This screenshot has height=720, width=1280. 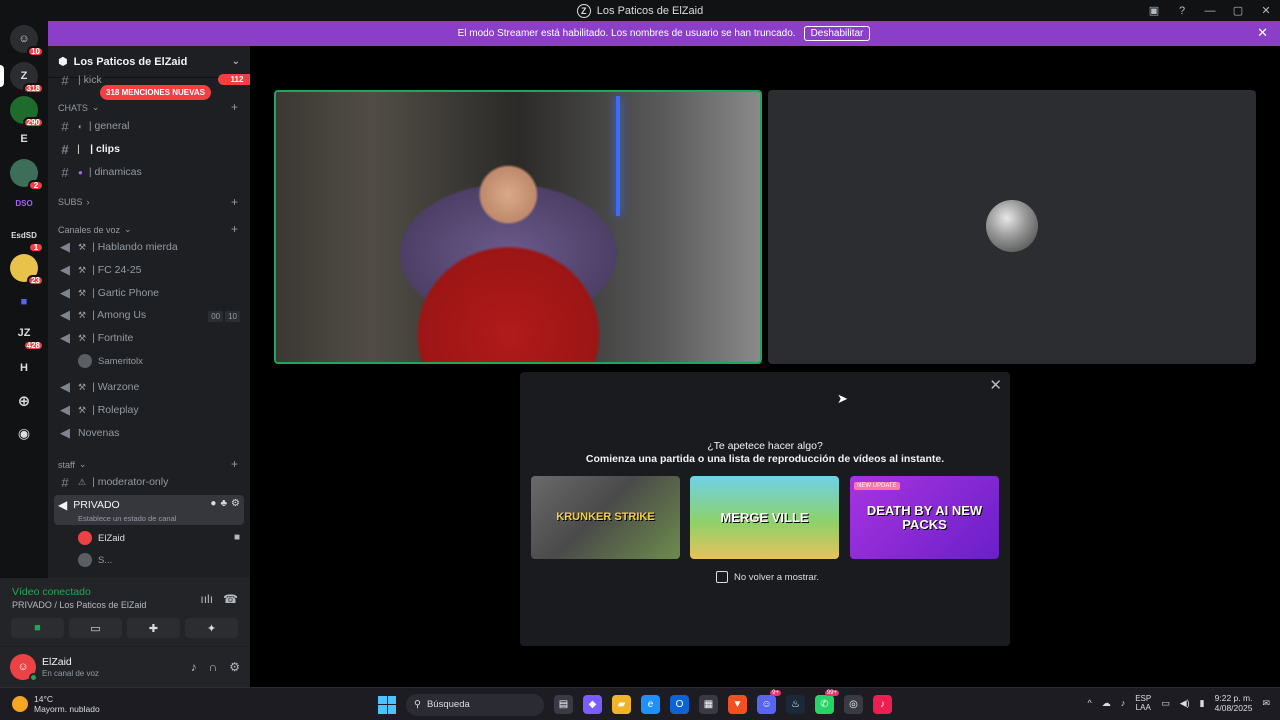 I want to click on weather-widget: 14°C Mayorm. nublado, so click(x=56, y=704).